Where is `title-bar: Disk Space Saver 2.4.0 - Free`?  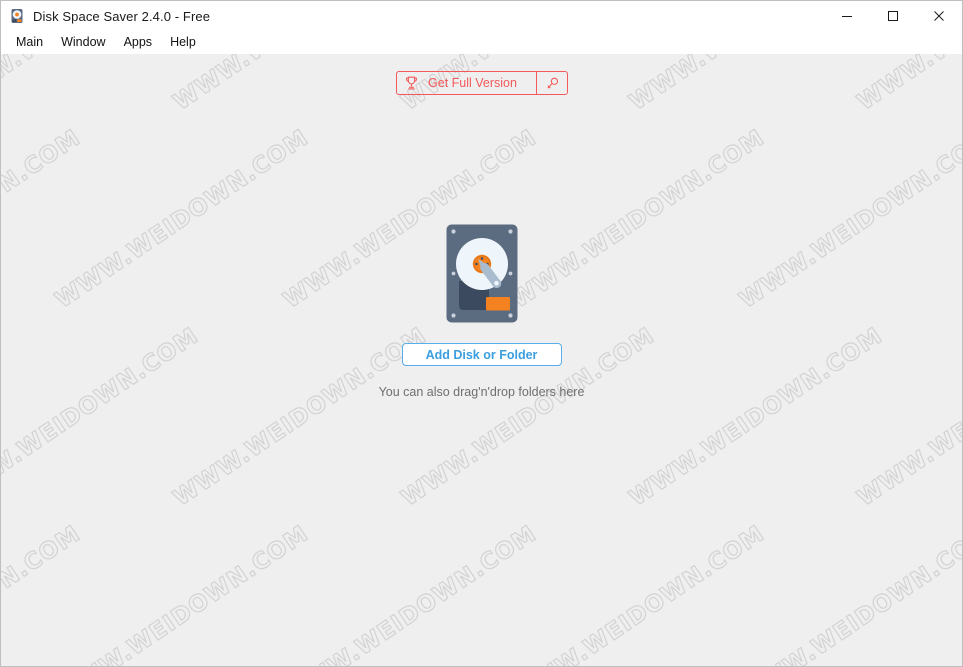 title-bar: Disk Space Saver 2.4.0 - Free is located at coordinates (481, 16).